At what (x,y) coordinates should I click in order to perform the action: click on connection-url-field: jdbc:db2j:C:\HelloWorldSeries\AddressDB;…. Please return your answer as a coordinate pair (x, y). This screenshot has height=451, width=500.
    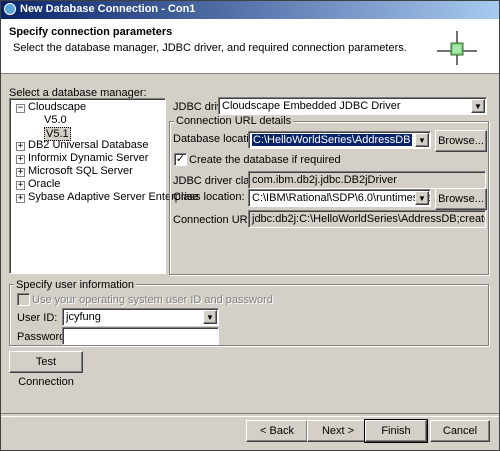
    Looking at the image, I should click on (367, 219).